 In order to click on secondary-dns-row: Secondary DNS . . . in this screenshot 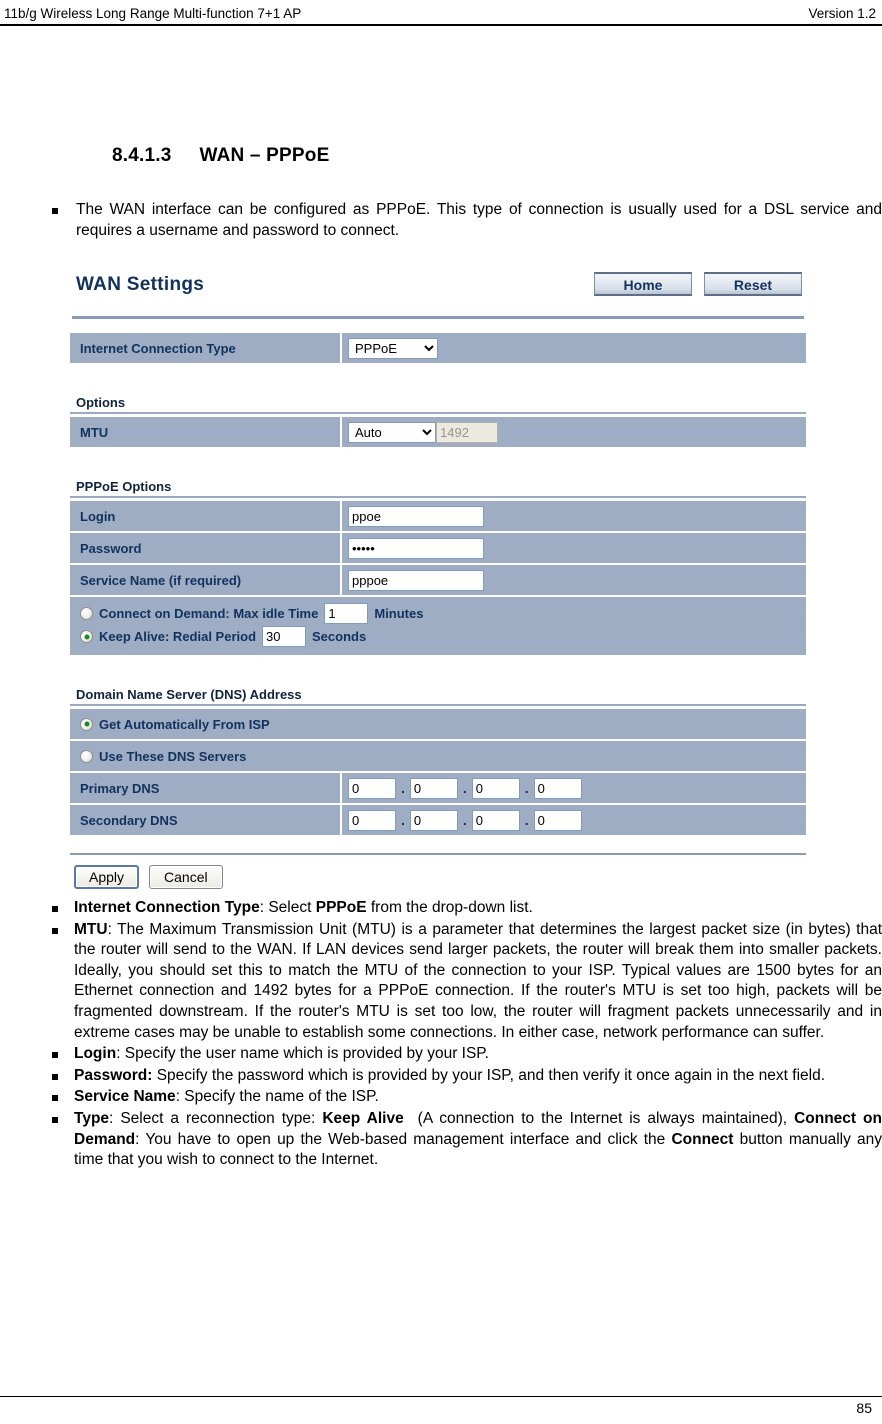, I will do `click(438, 821)`.